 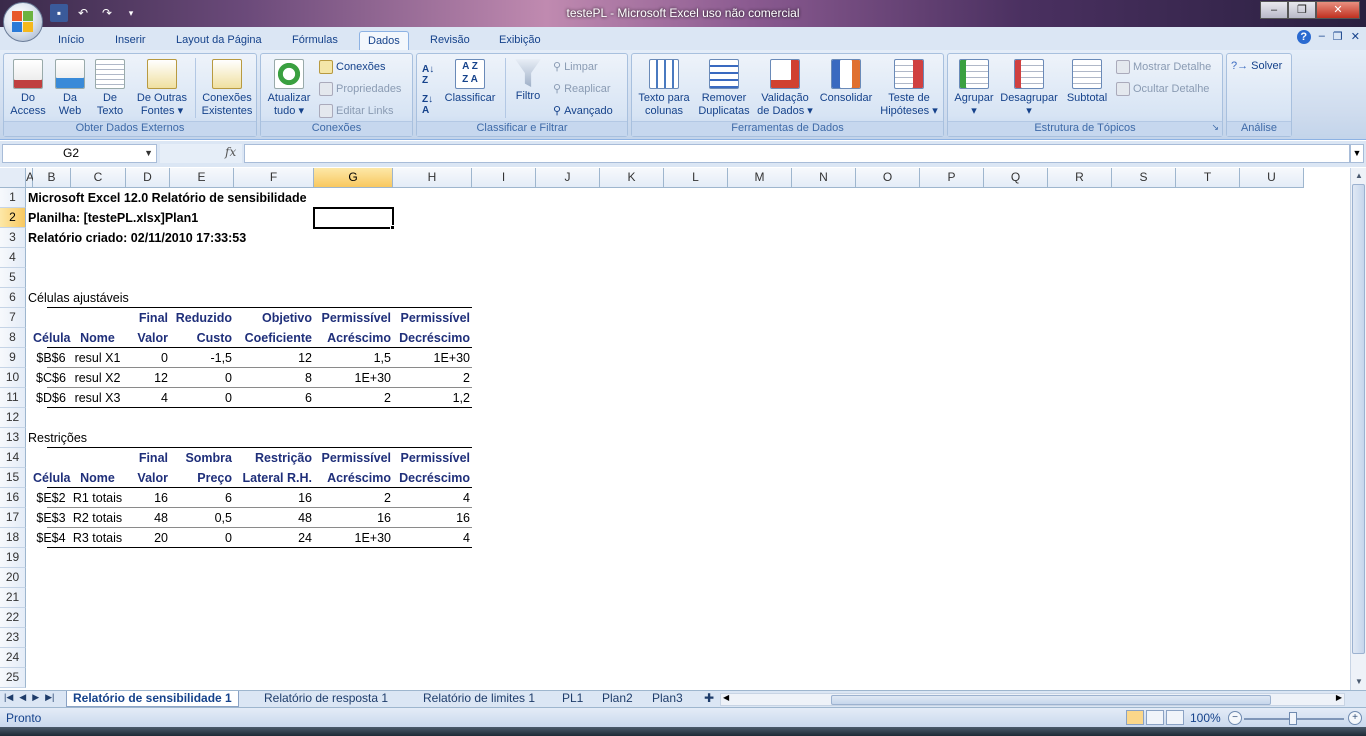 I want to click on horizontal-scrollbar: ◀ ▶, so click(x=1032, y=699).